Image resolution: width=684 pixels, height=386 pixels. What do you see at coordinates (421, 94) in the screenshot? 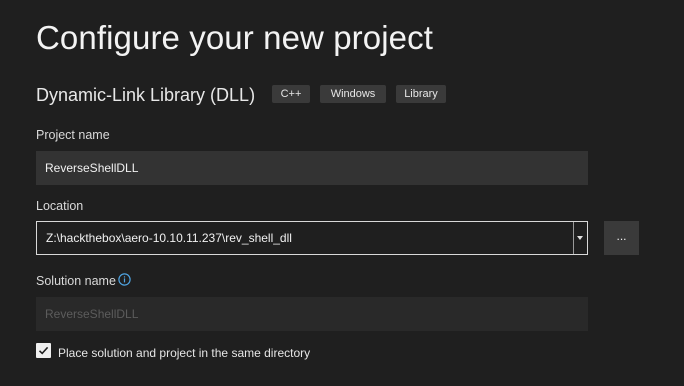
I see `tag-library: Library` at bounding box center [421, 94].